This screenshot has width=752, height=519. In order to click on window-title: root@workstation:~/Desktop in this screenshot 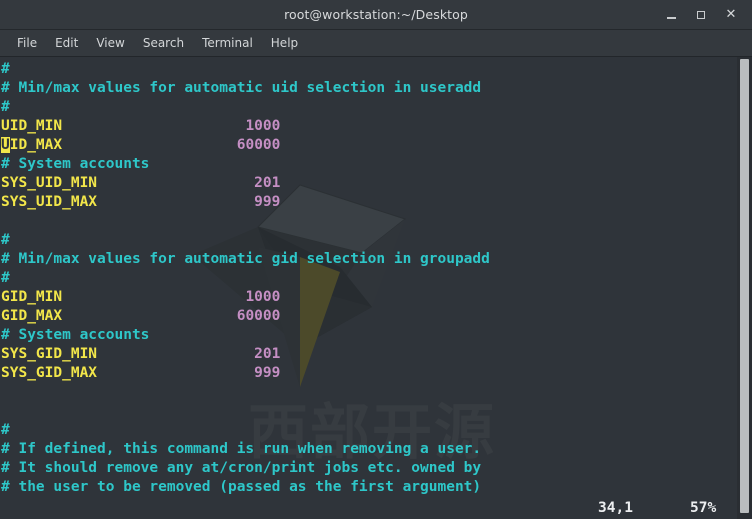, I will do `click(376, 14)`.